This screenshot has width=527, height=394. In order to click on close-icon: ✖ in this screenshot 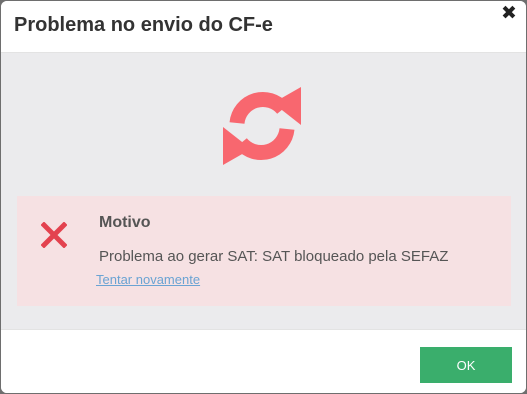, I will do `click(509, 14)`.